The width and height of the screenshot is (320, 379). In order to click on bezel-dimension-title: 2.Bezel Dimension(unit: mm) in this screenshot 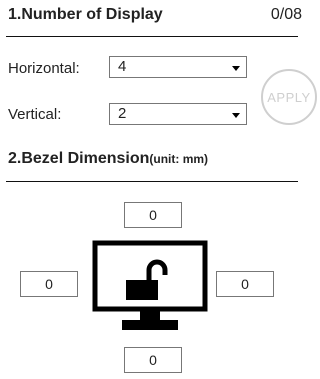, I will do `click(108, 159)`.